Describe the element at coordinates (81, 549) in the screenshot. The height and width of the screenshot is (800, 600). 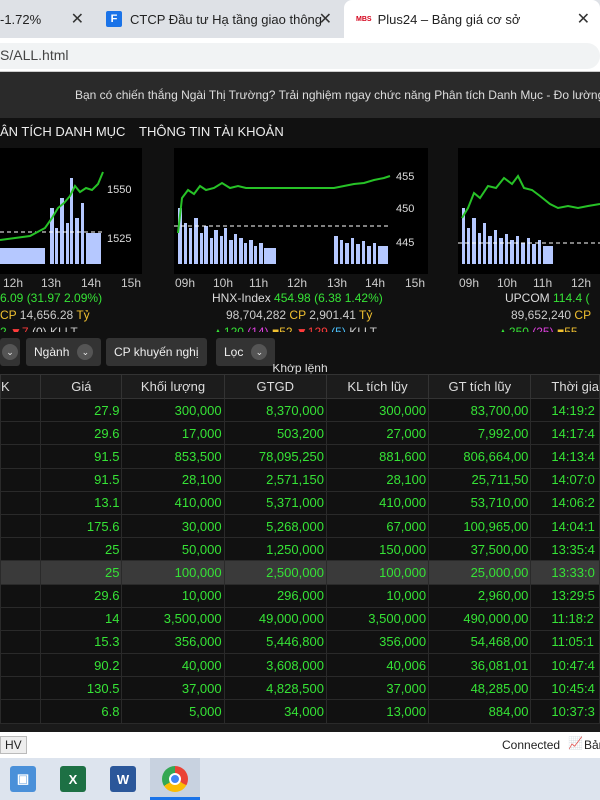
I see `table-cell: 25` at that location.